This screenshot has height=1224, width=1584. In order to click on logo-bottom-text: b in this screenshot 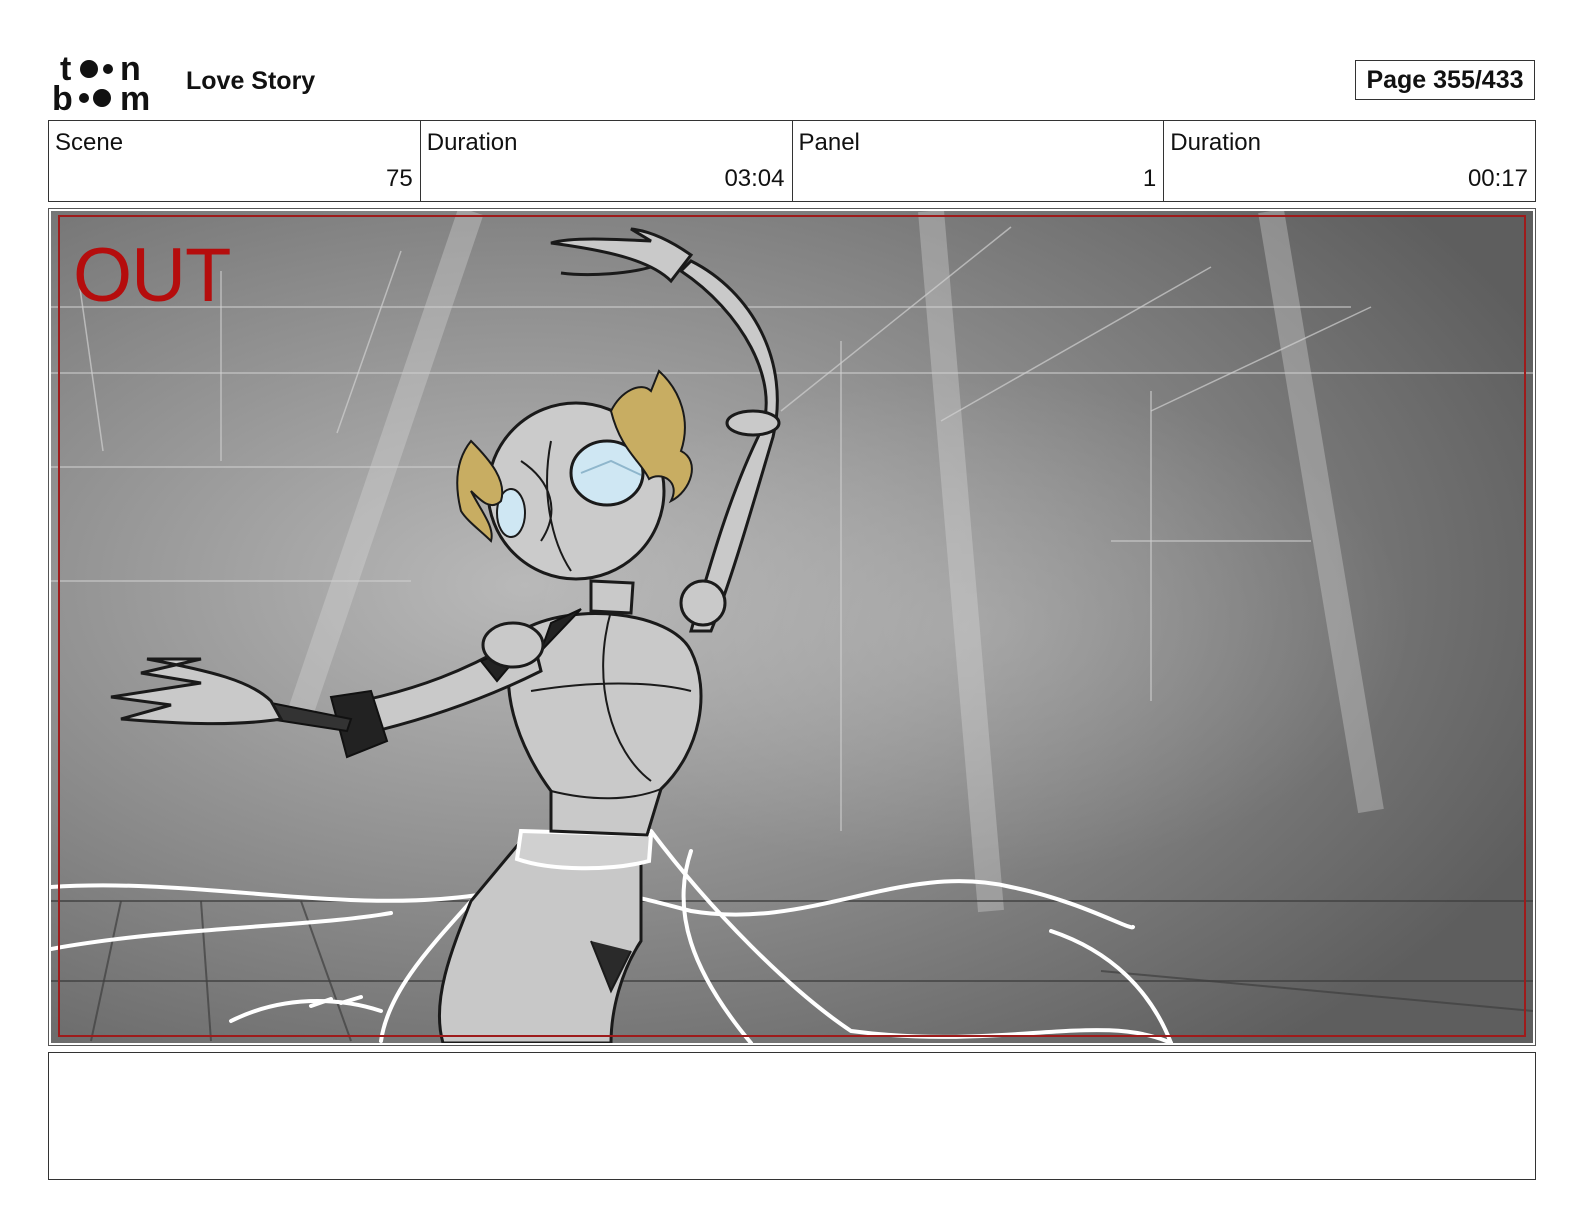, I will do `click(62, 96)`.